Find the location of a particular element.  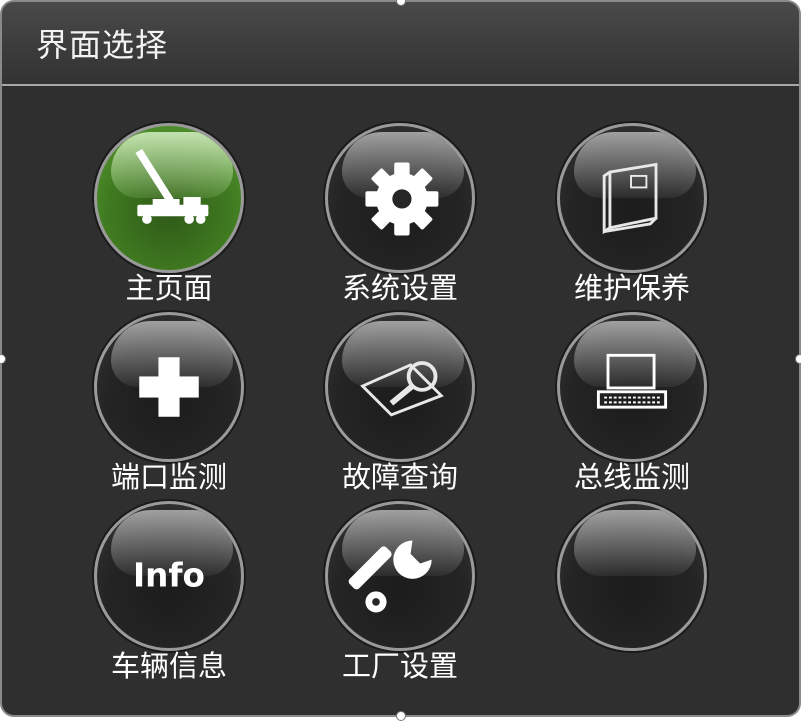

vehicle-info-button: Info is located at coordinates (169, 576).